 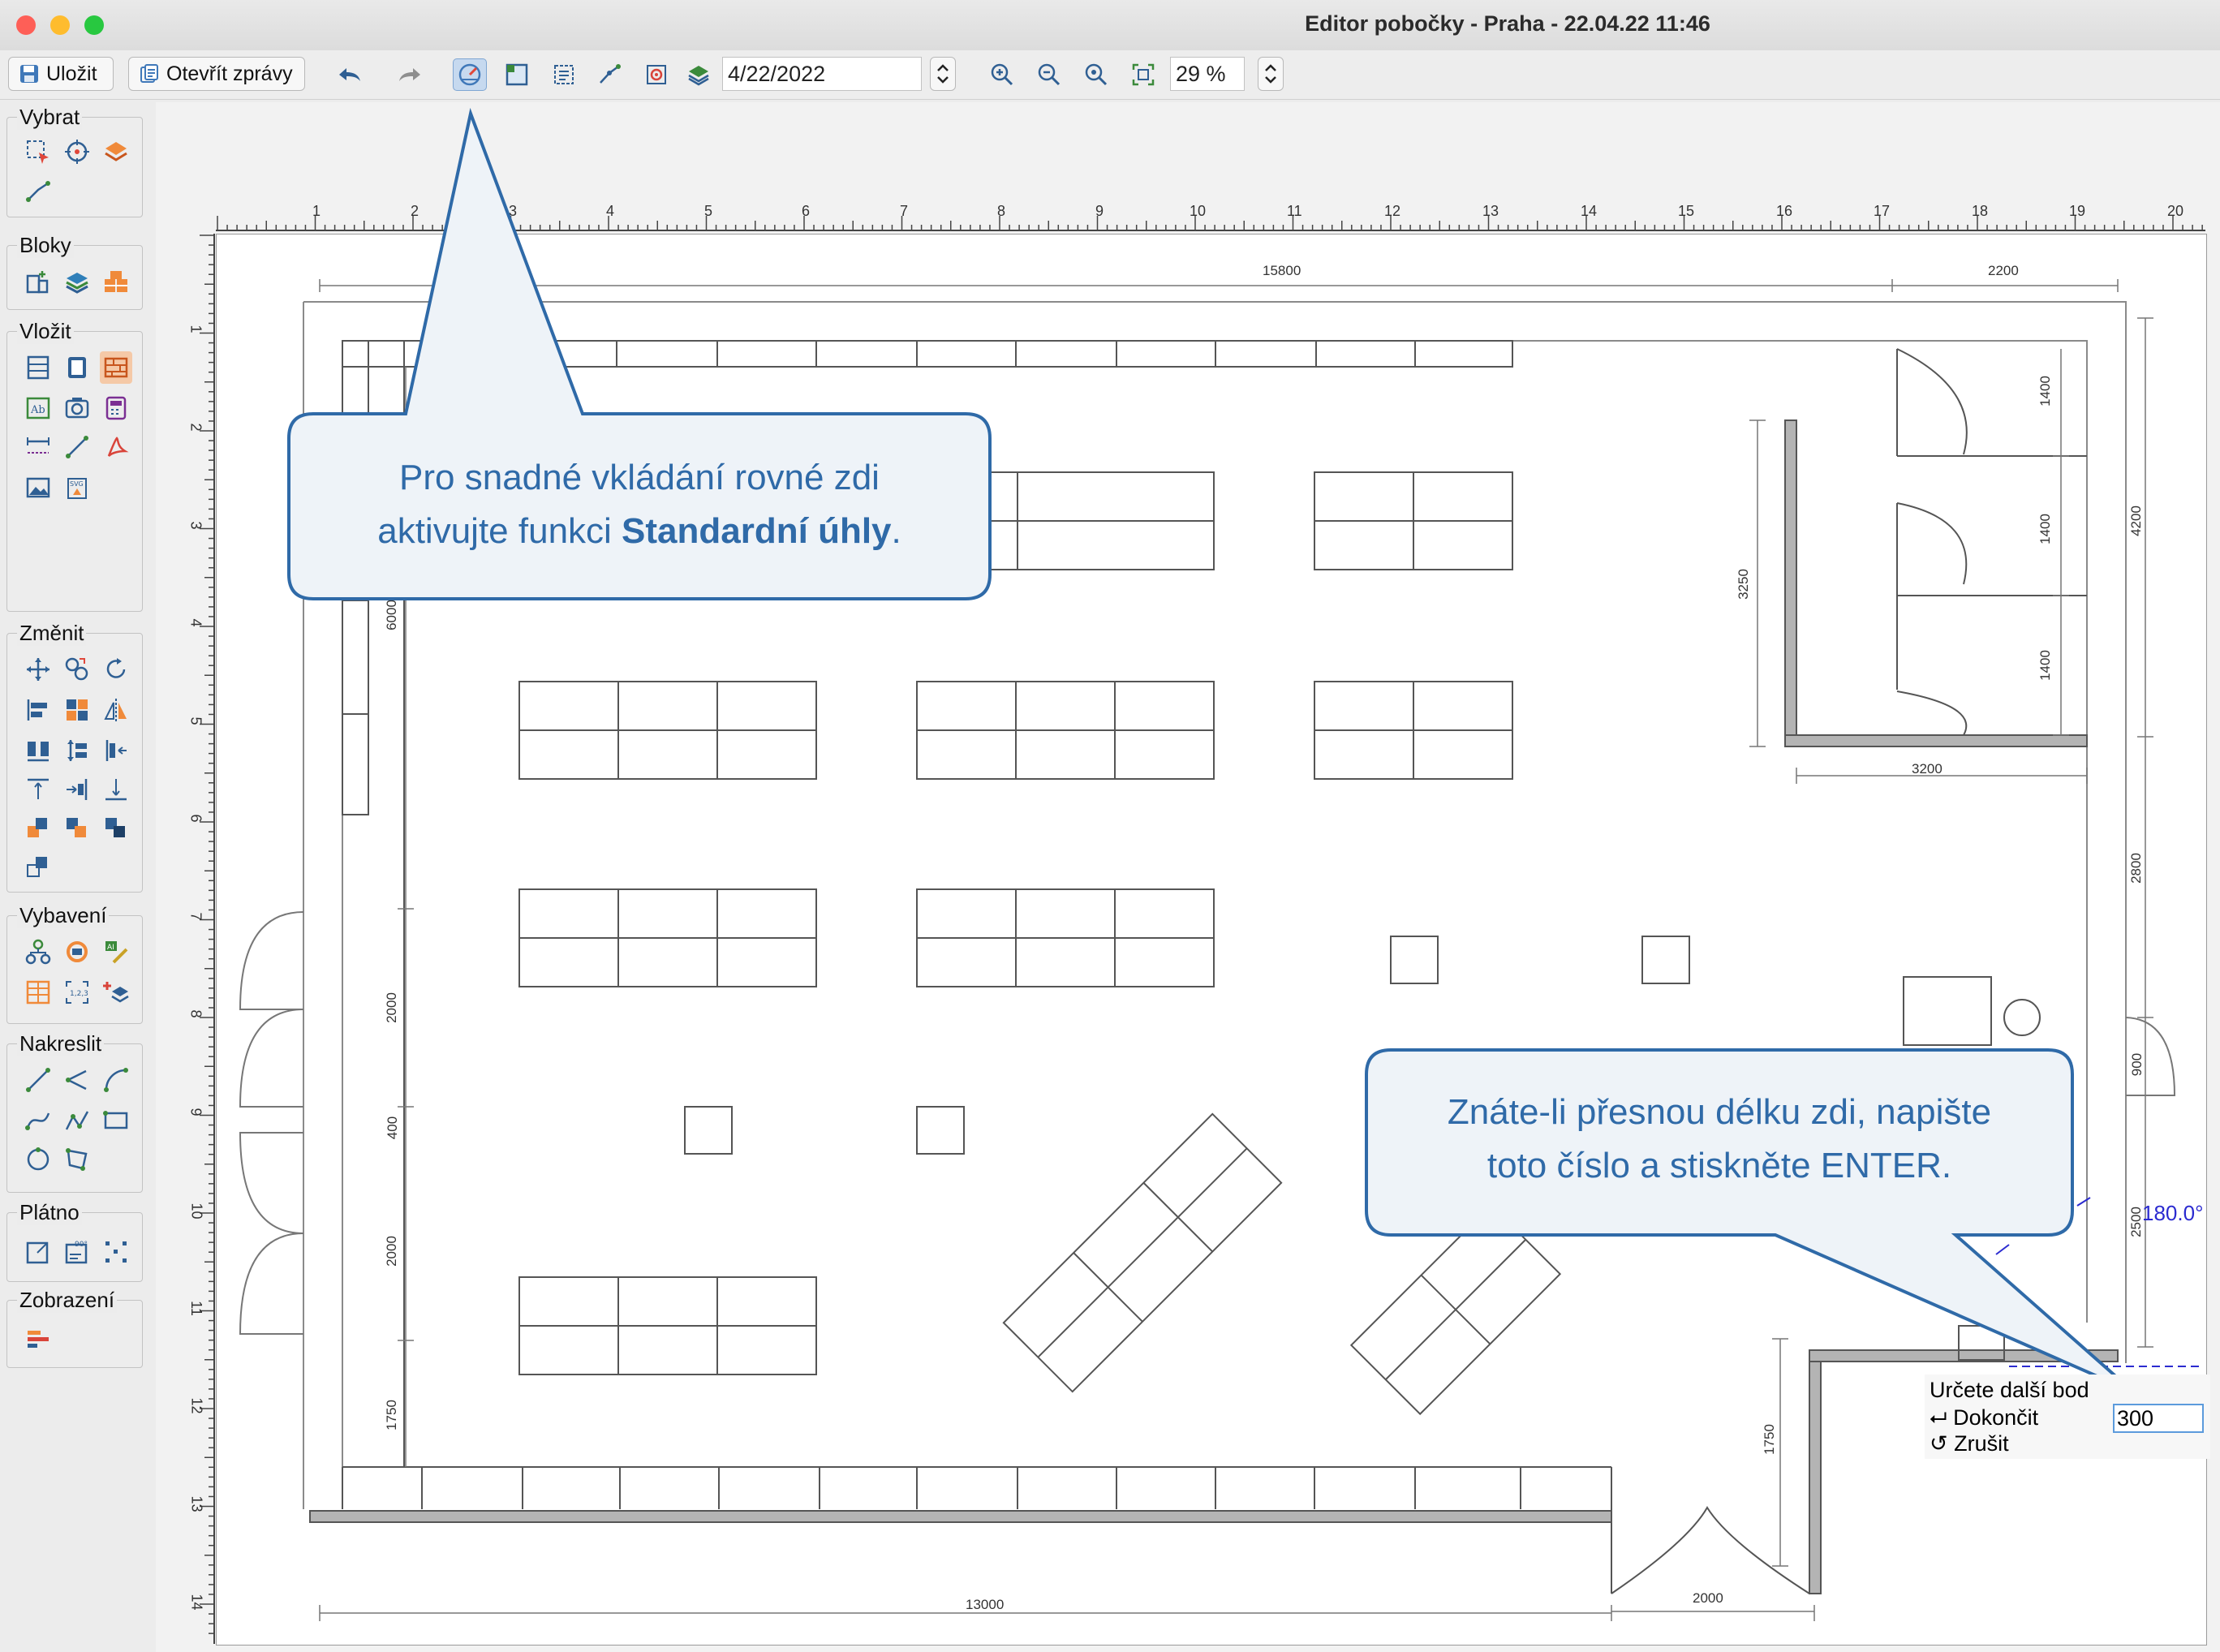 What do you see at coordinates (1720, 1112) in the screenshot?
I see `callout-bottom-line1: Znáte-li přesnou délku zdi, napište` at bounding box center [1720, 1112].